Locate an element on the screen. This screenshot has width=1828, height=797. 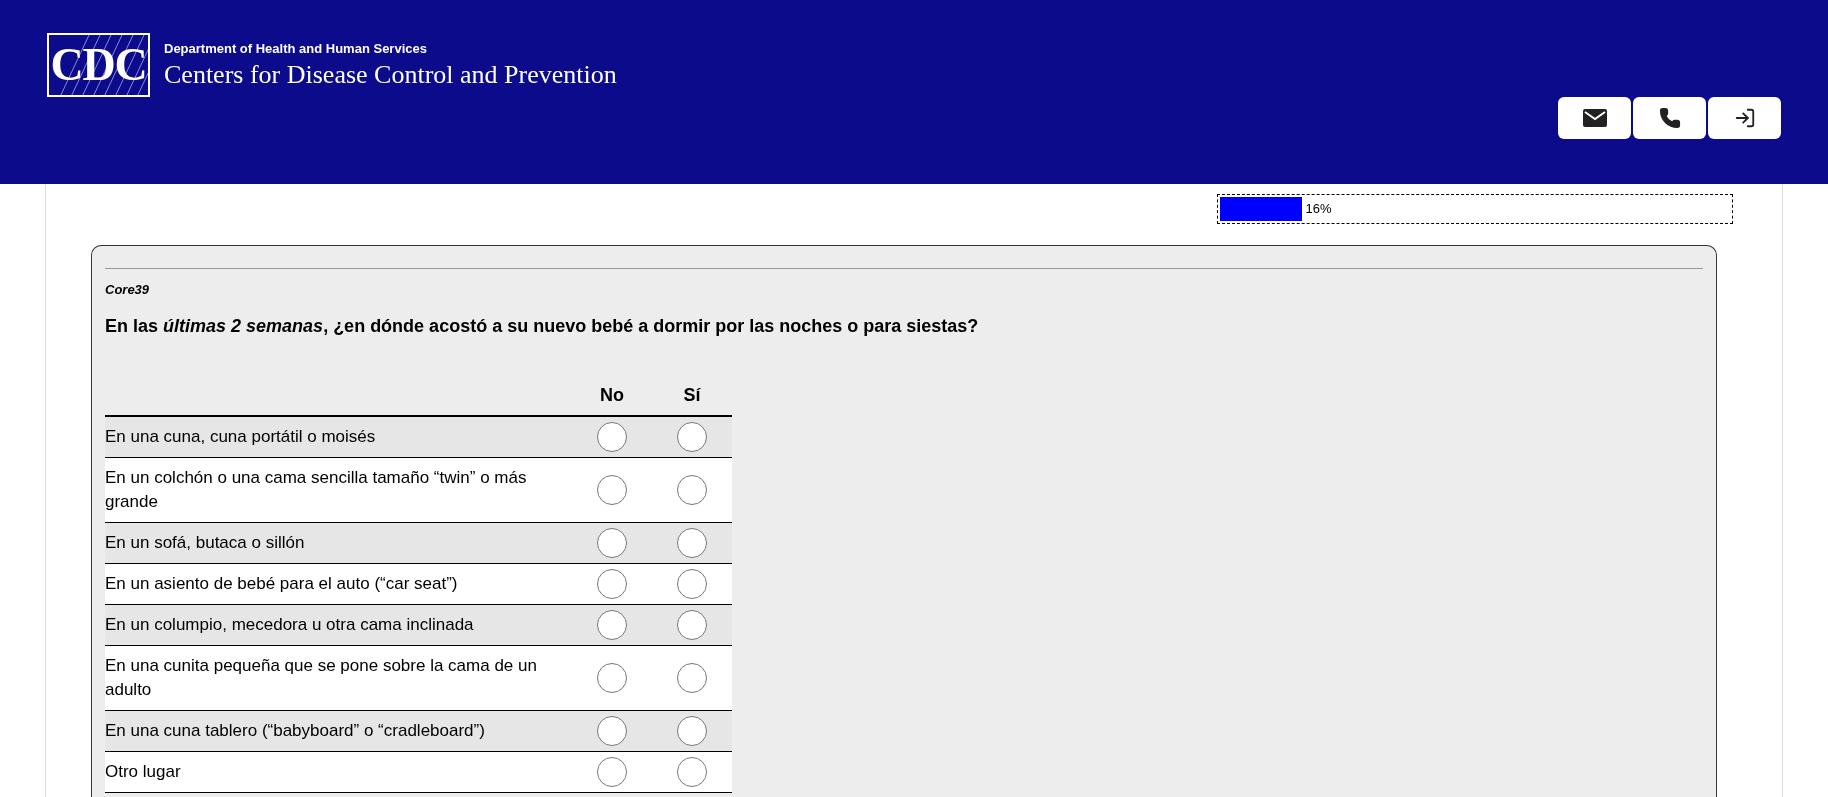
cdc-logo: CDC is located at coordinates (98, 65).